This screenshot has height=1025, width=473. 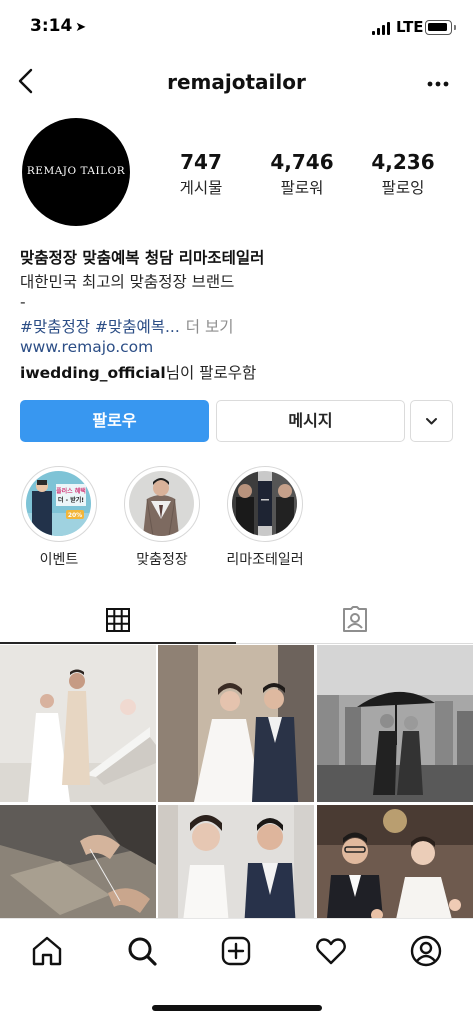 I want to click on home-icon, so click(x=47, y=951).